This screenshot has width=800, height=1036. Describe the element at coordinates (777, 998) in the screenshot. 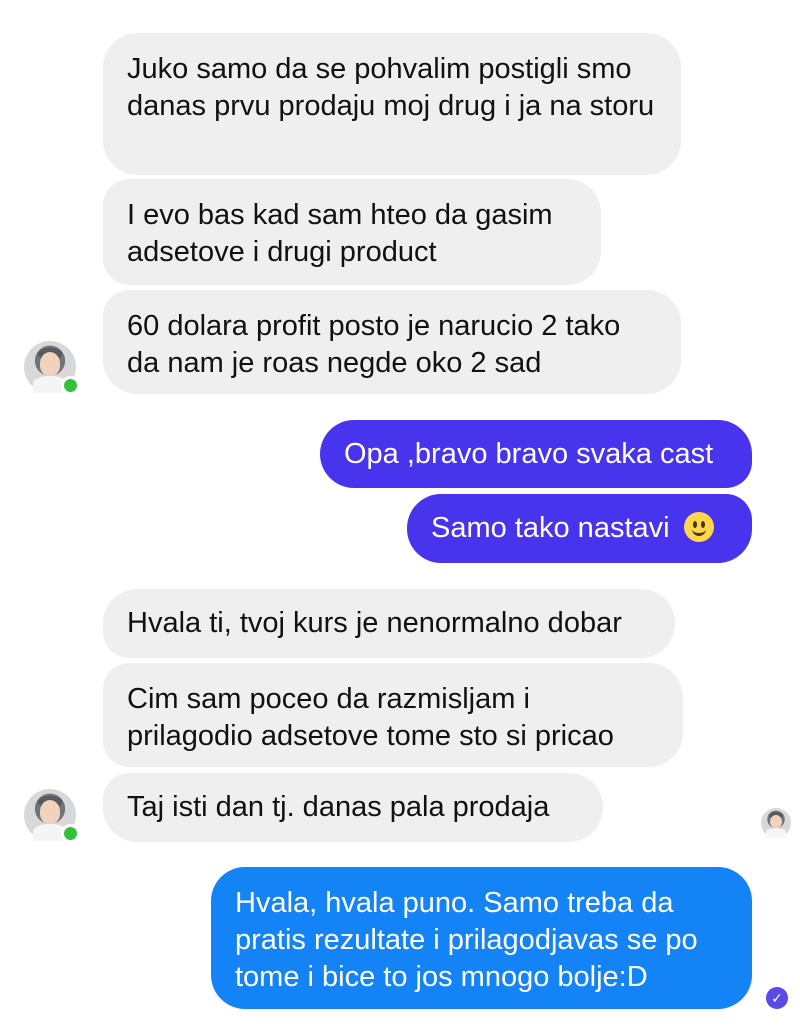

I see `delivered-check-icon: ✓` at that location.